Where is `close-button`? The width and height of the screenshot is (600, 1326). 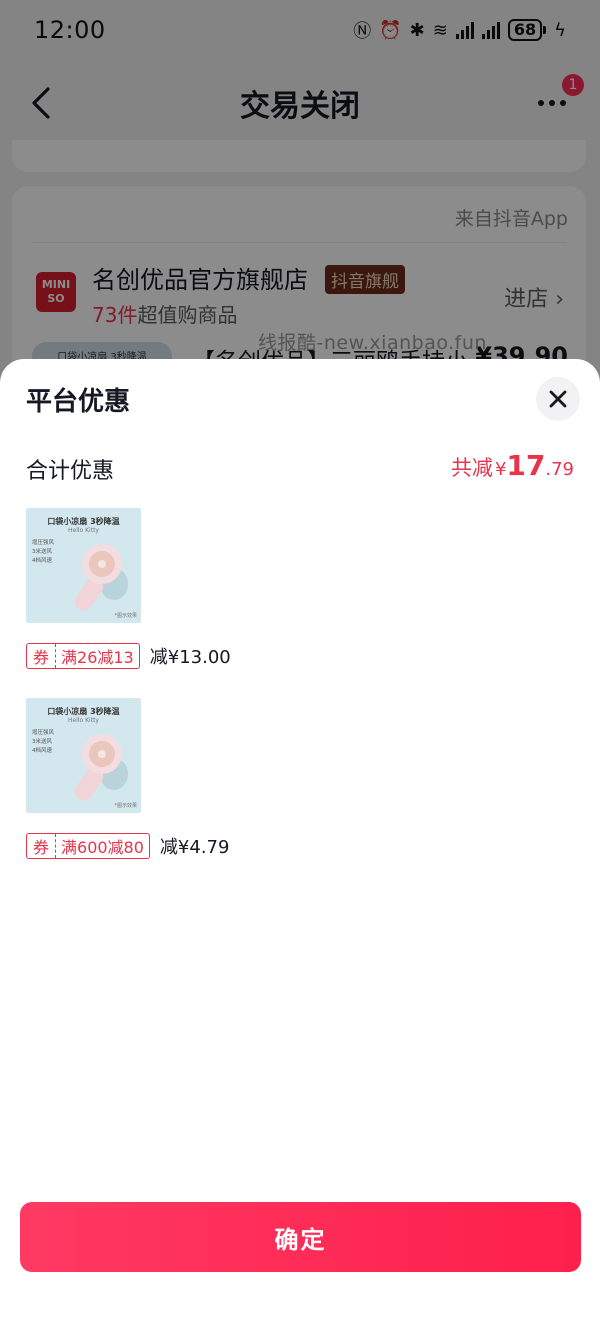 close-button is located at coordinates (558, 399).